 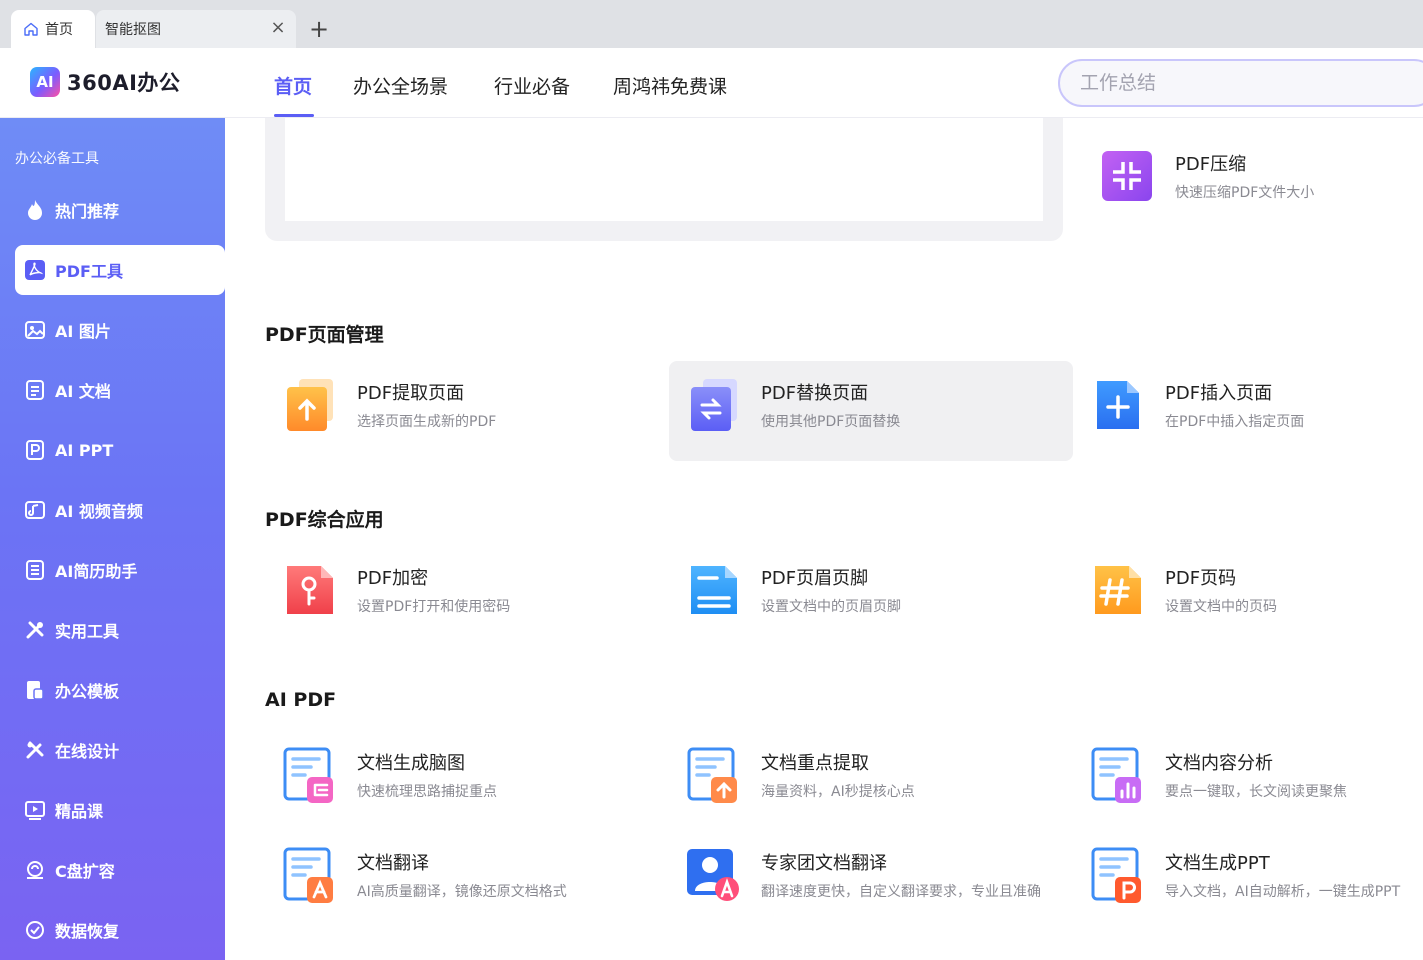 I want to click on new-tab-button: +, so click(x=319, y=29).